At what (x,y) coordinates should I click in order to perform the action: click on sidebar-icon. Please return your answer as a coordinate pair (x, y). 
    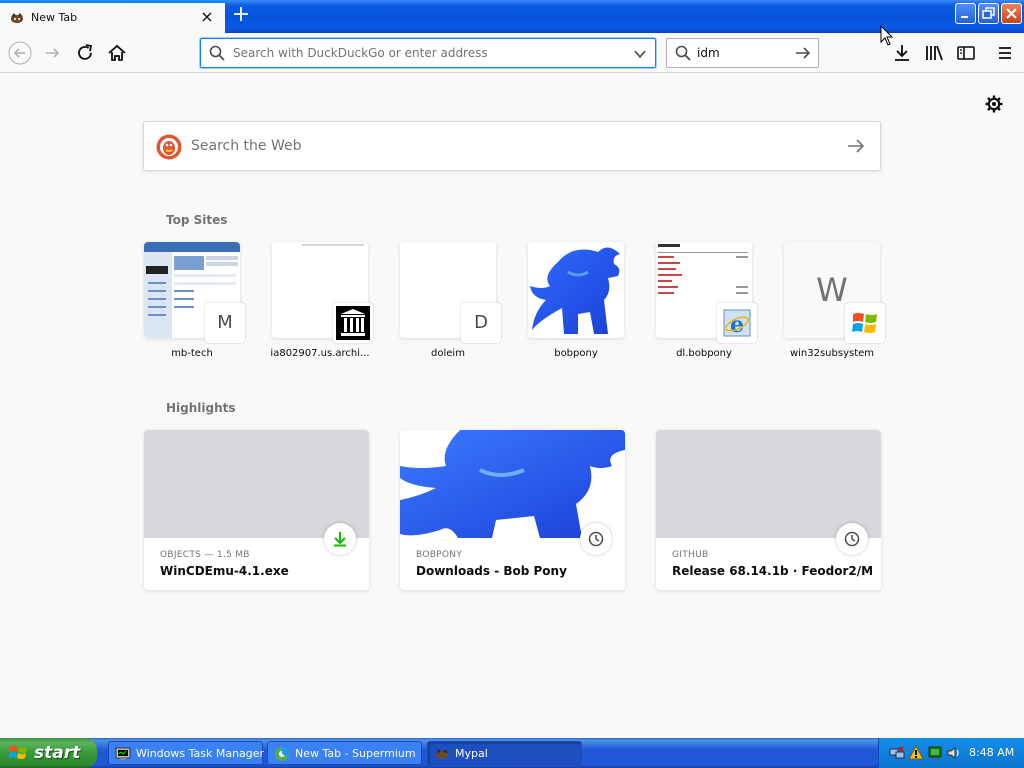
    Looking at the image, I should click on (966, 53).